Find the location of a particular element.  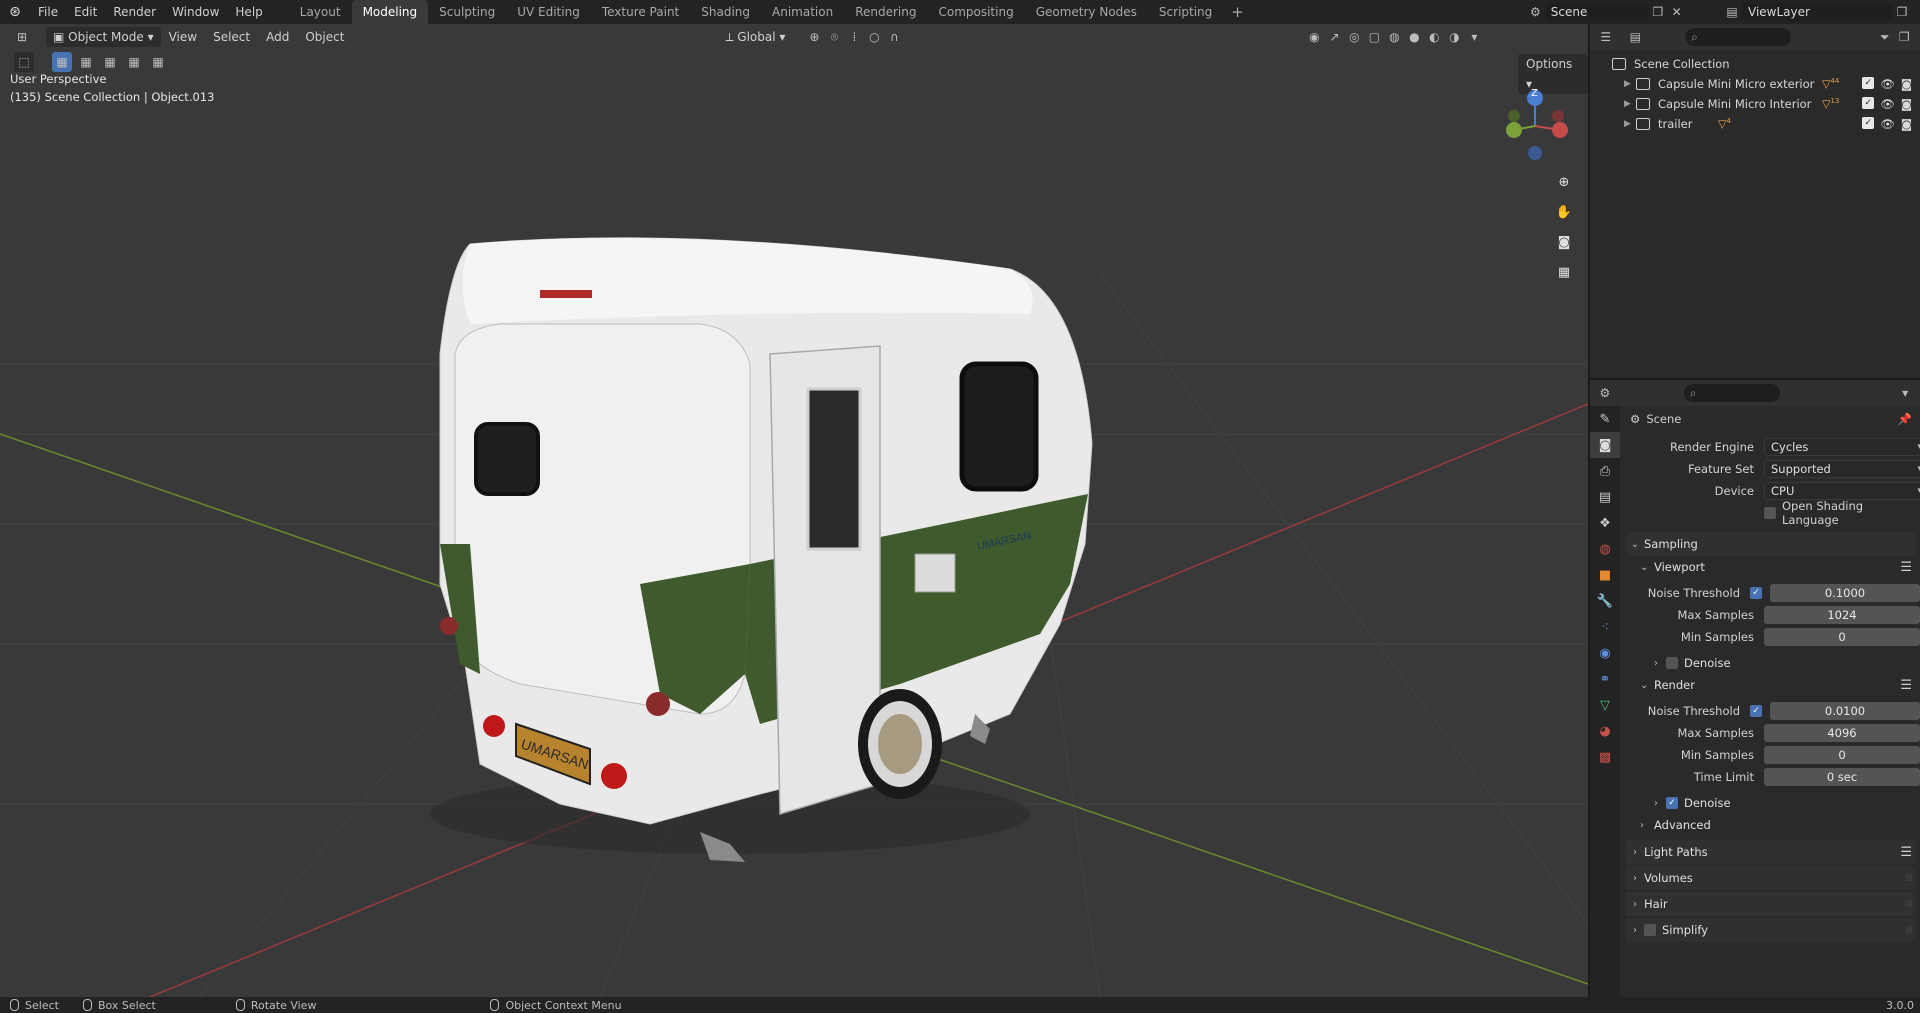

tab-layout: Layout is located at coordinates (320, 12).